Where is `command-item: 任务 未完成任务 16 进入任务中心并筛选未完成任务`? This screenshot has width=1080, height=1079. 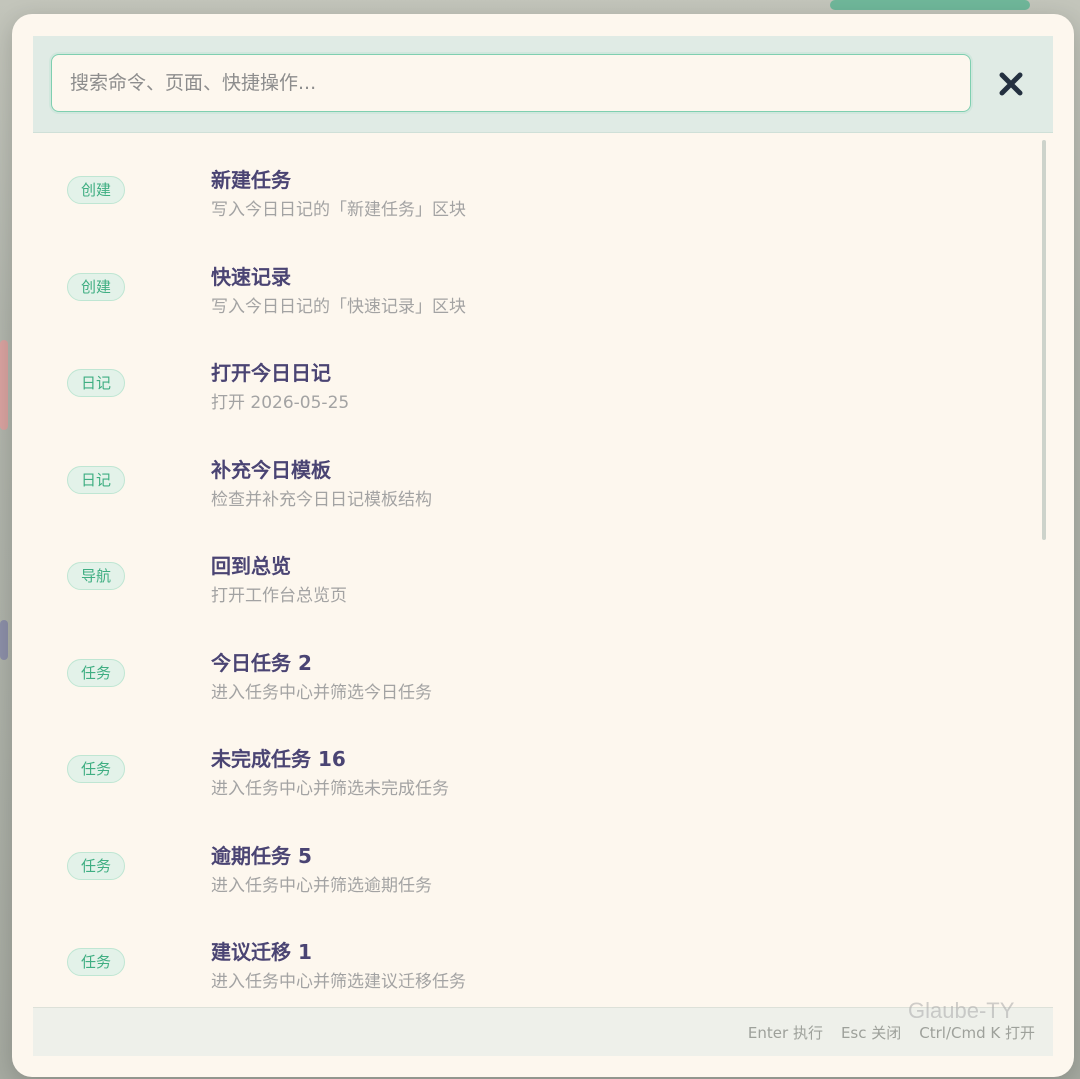 command-item: 任务 未完成任务 16 进入任务中心并筛选未完成任务 is located at coordinates (533, 759).